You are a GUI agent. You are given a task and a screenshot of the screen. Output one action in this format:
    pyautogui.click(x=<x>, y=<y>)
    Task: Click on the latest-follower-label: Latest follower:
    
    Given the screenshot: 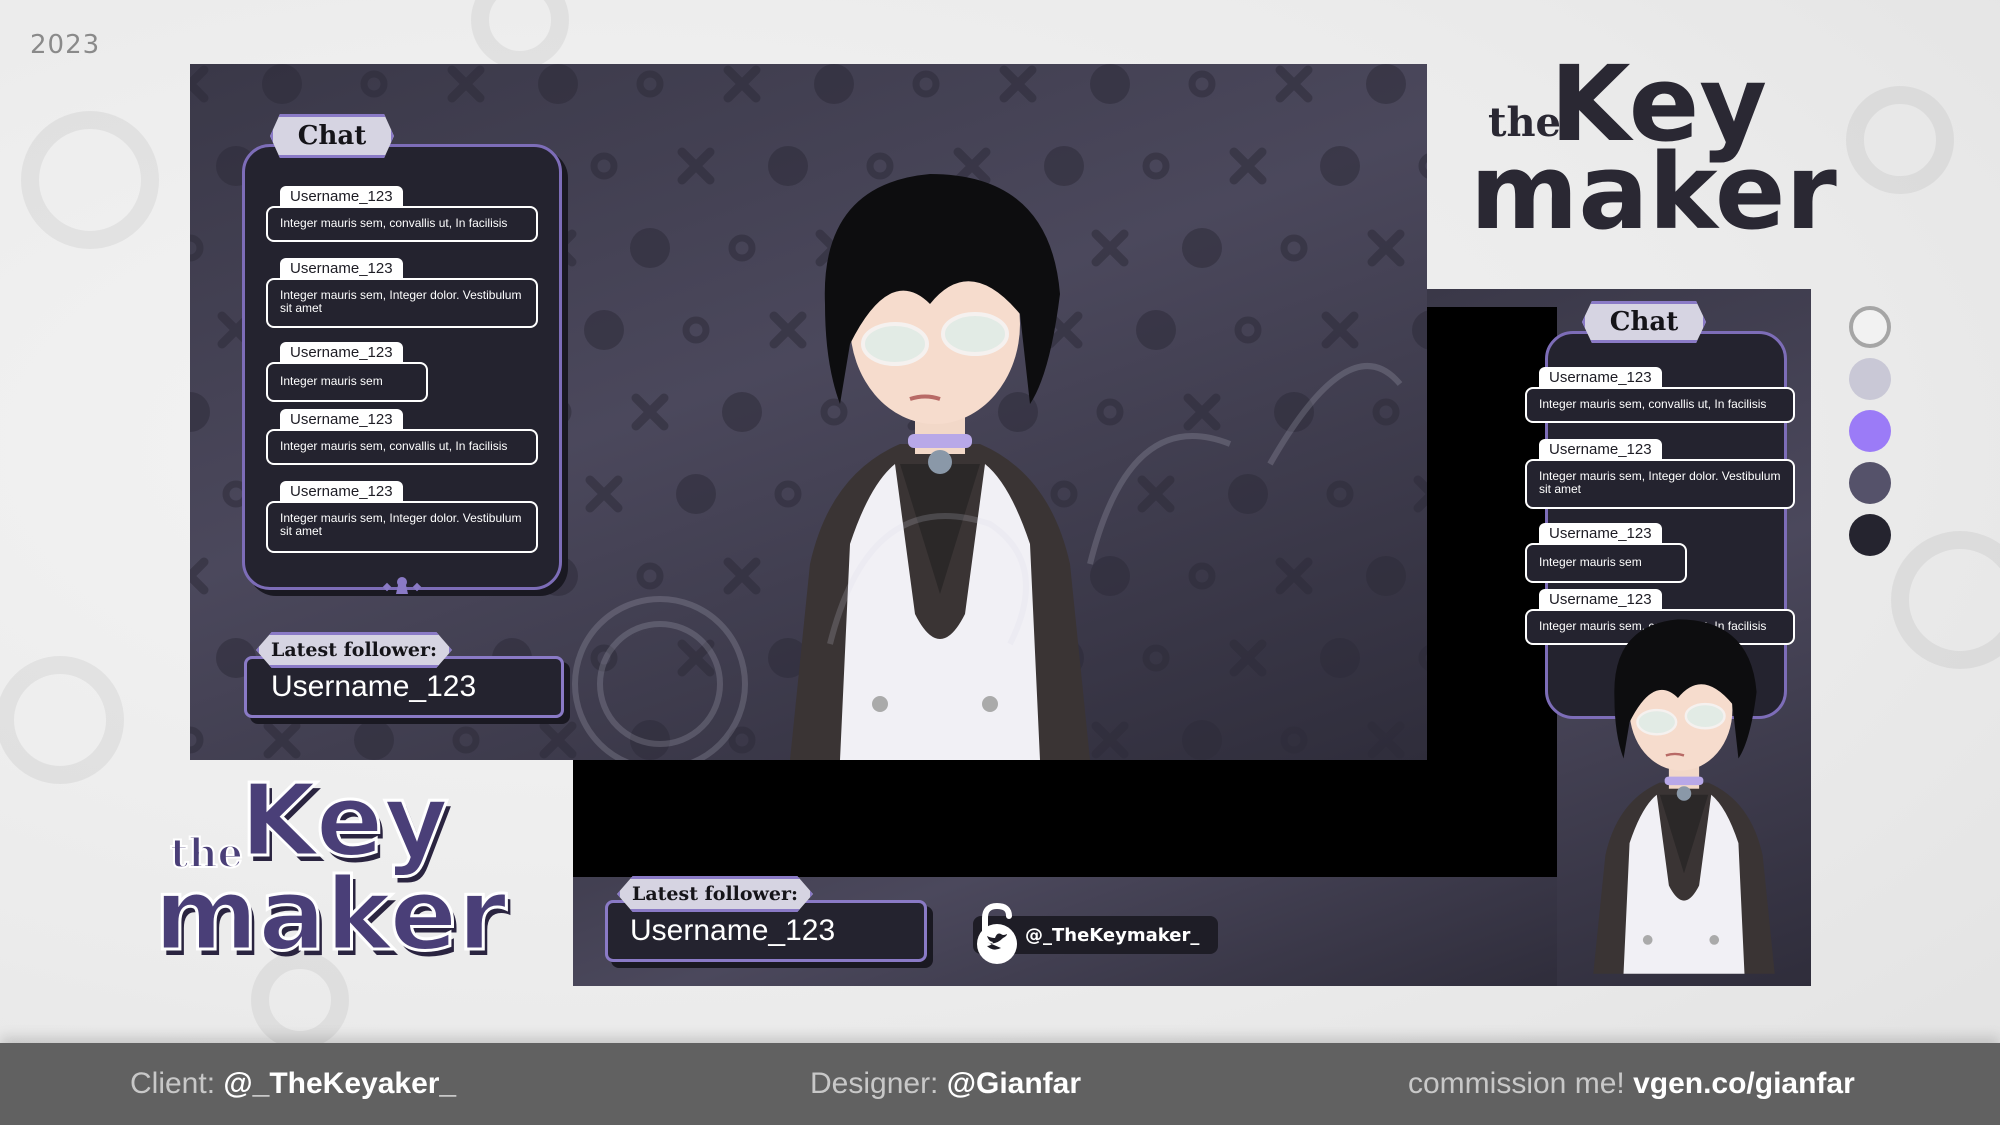 What is the action you would take?
    pyautogui.click(x=354, y=650)
    